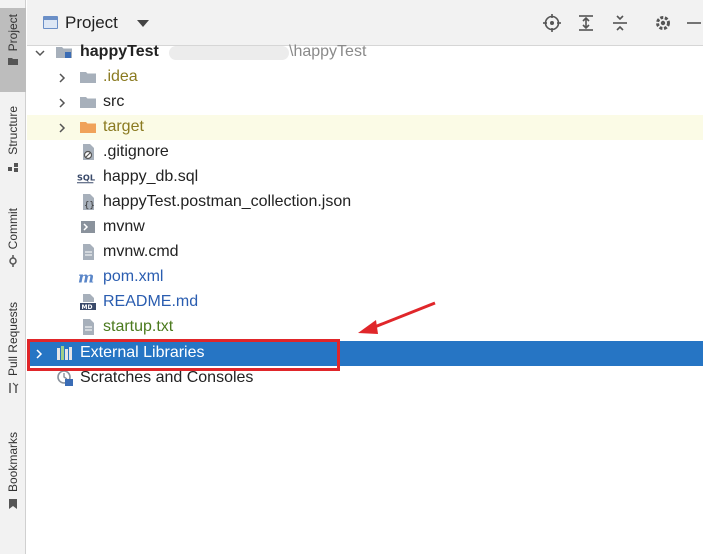  What do you see at coordinates (88, 152) in the screenshot?
I see `ignore-file-icon` at bounding box center [88, 152].